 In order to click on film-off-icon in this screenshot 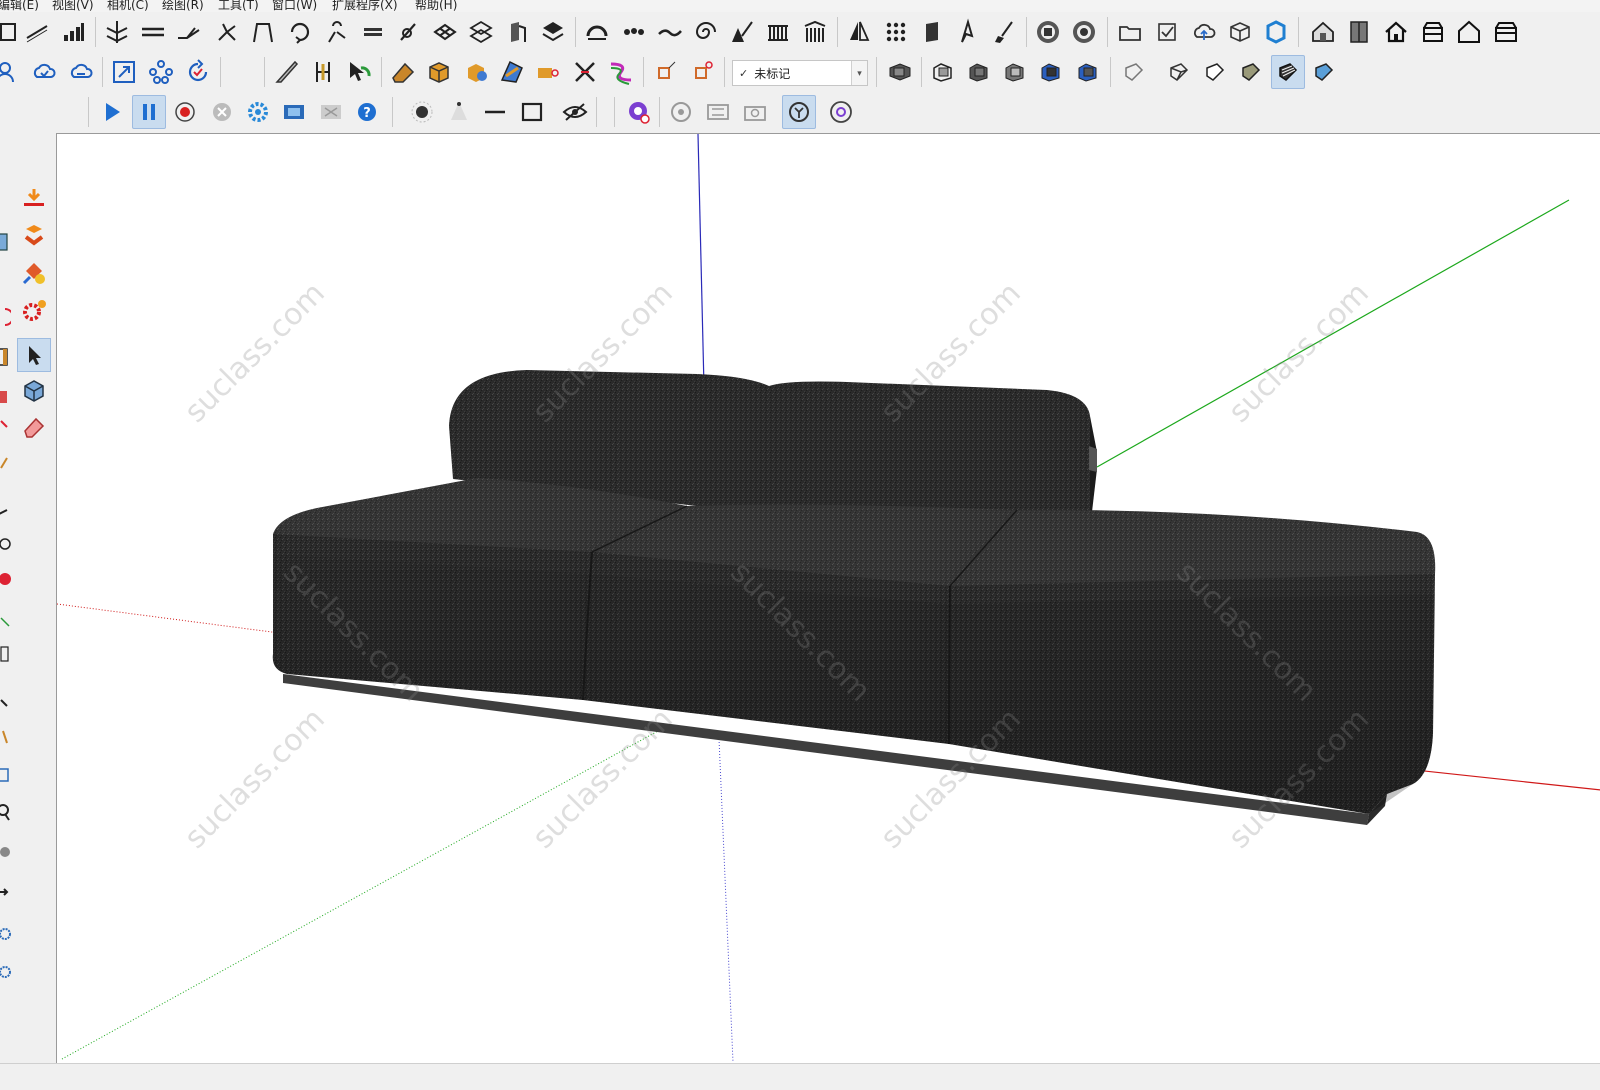, I will do `click(331, 112)`.